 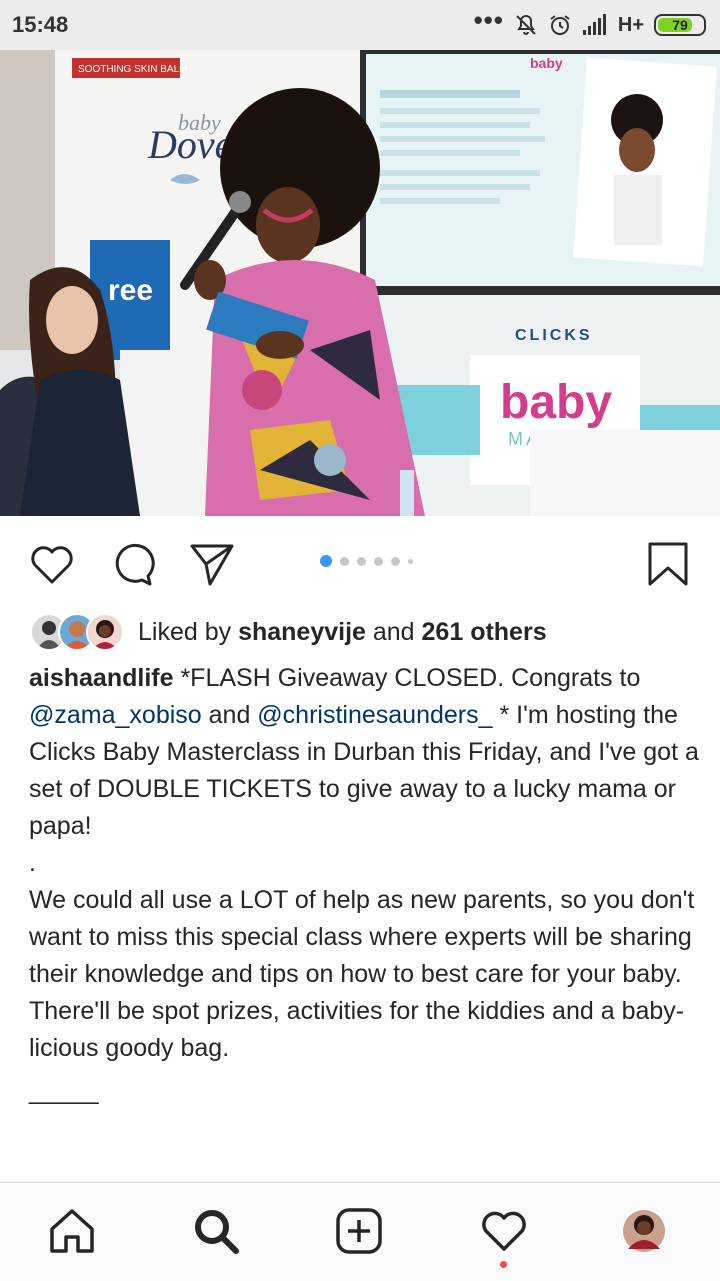 What do you see at coordinates (188, 631) in the screenshot?
I see `likes-prefix: Liked by` at bounding box center [188, 631].